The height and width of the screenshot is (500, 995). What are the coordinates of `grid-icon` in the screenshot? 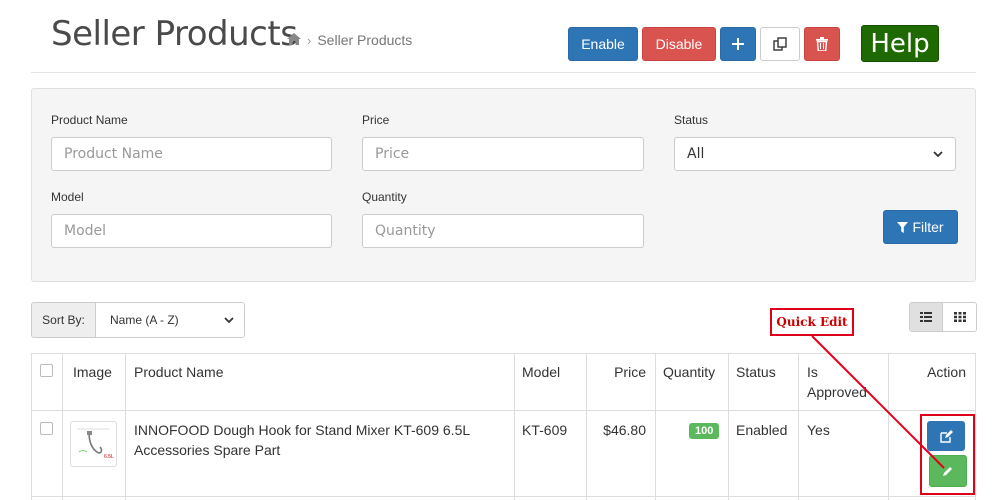 It's located at (959, 317).